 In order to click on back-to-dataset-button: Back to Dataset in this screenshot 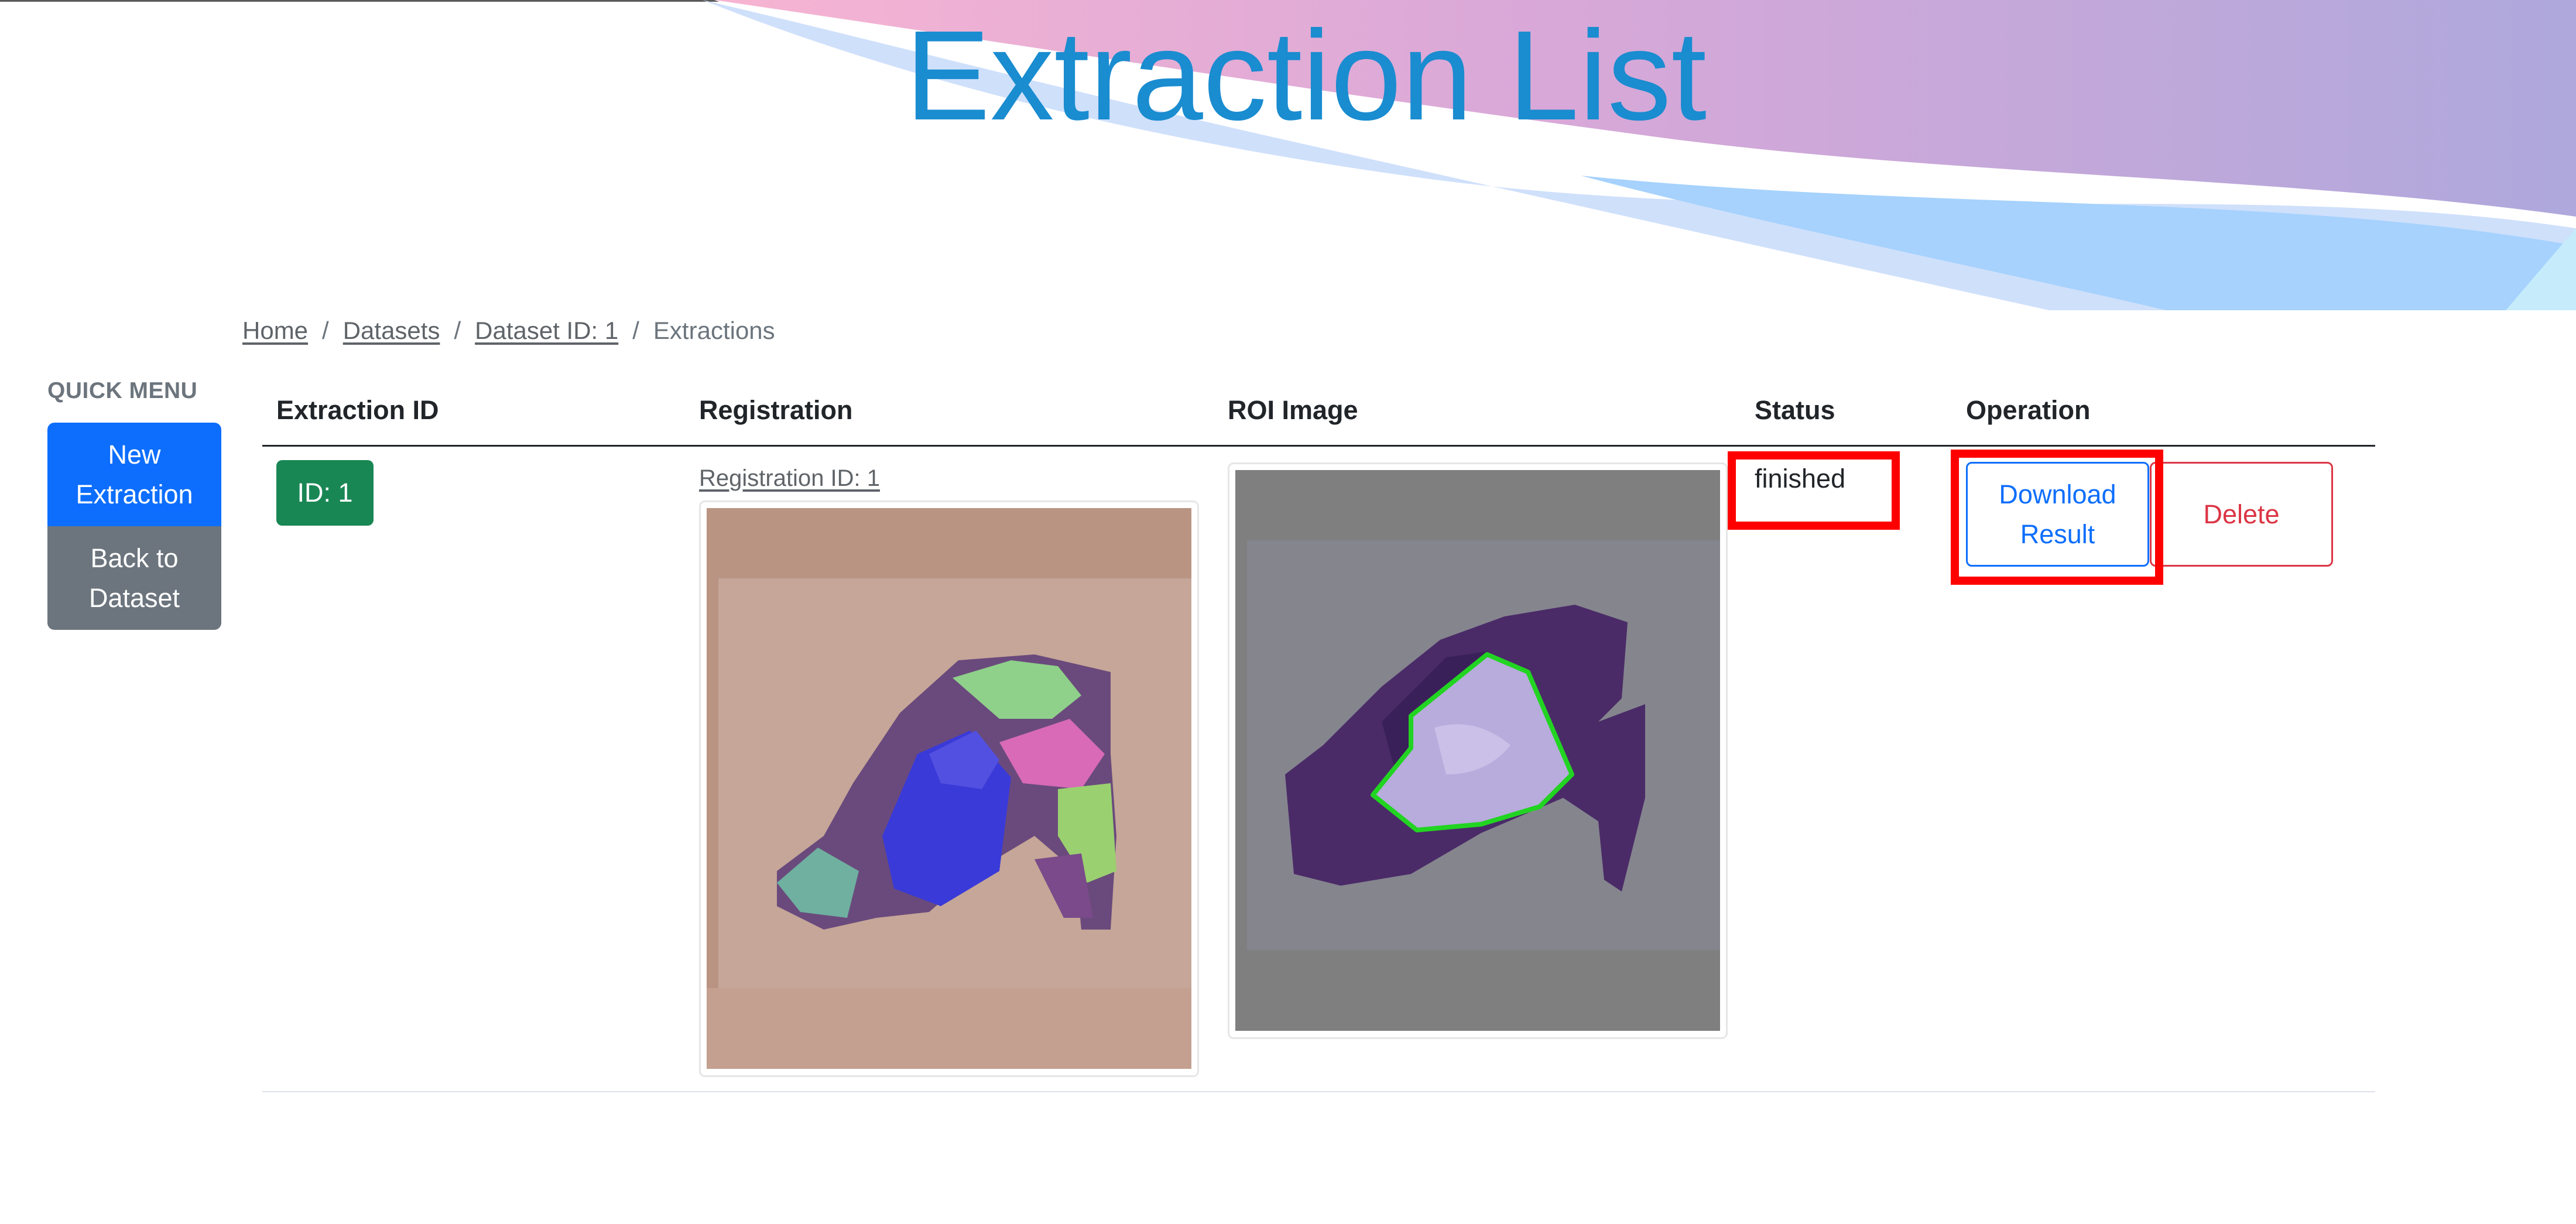, I will do `click(134, 578)`.